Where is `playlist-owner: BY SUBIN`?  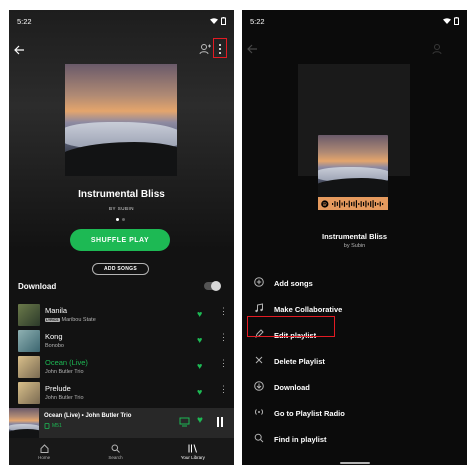
playlist-owner: BY SUBIN is located at coordinates (121, 208).